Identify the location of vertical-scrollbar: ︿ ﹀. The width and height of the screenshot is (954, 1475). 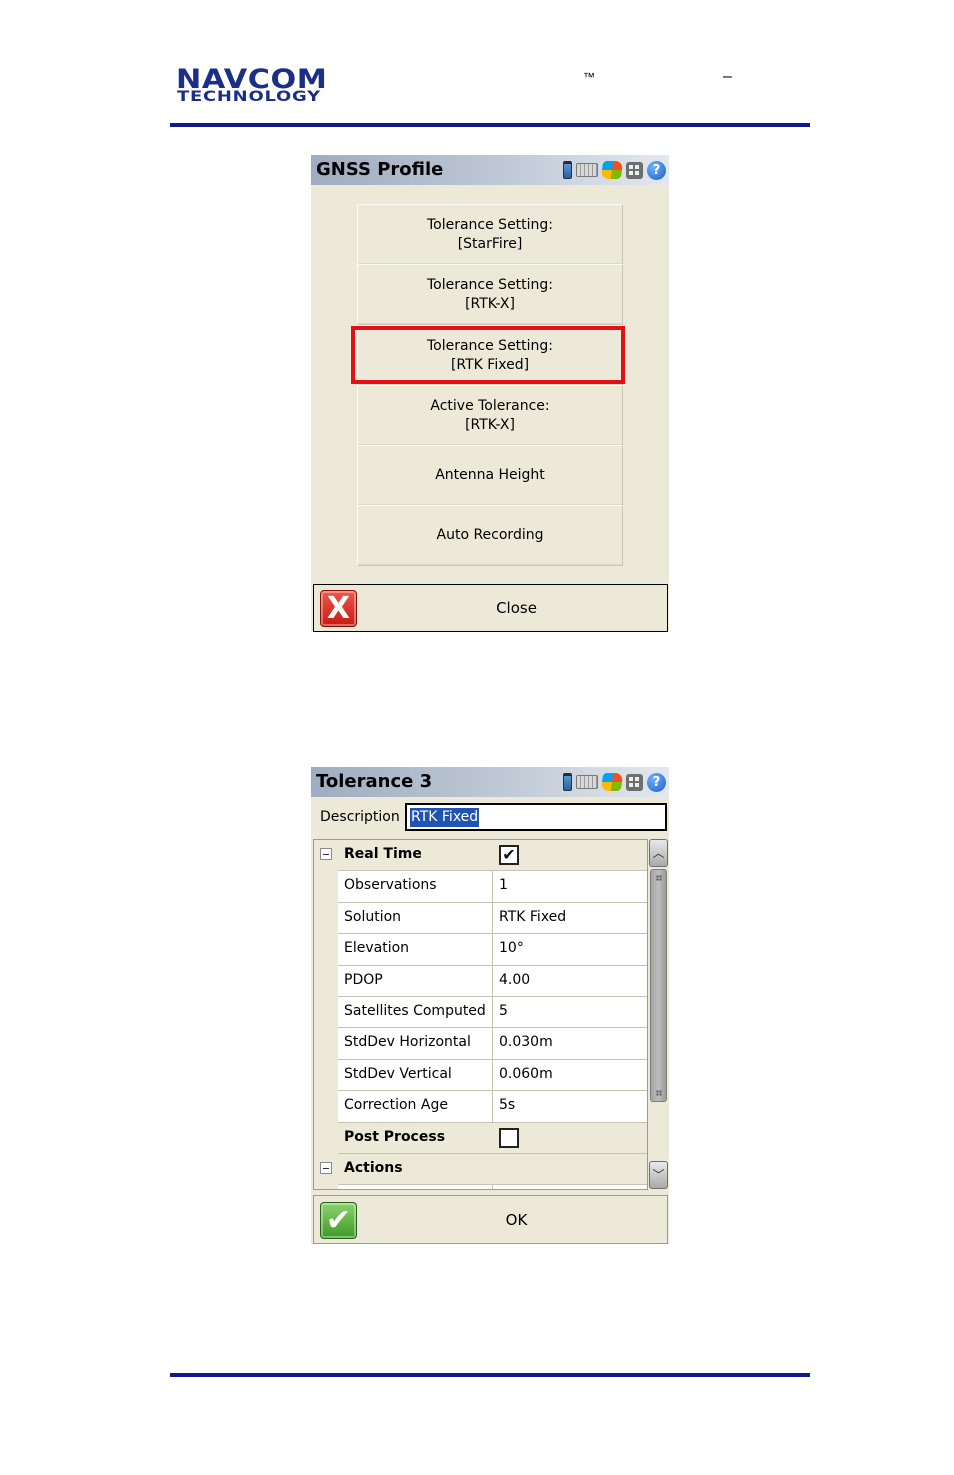
(658, 1014).